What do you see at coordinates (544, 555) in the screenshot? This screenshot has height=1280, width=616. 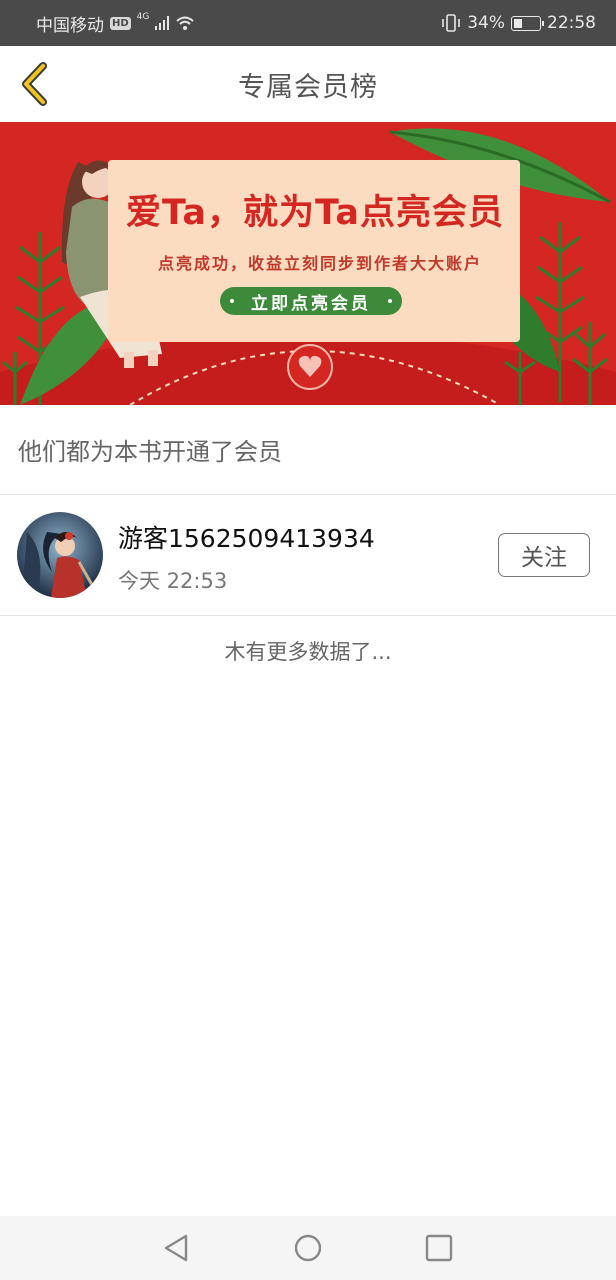 I see `follow-button: 关注` at bounding box center [544, 555].